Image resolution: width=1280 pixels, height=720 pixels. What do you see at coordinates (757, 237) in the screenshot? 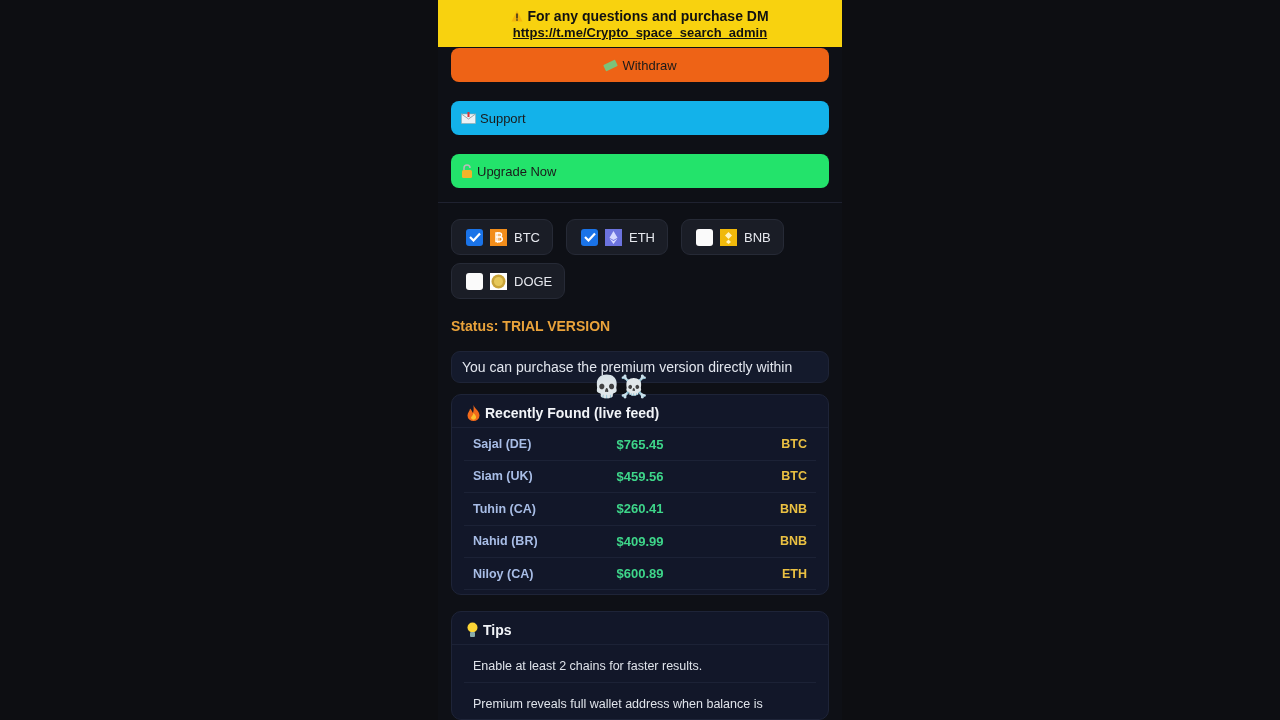
I see `chain-label: BNB` at bounding box center [757, 237].